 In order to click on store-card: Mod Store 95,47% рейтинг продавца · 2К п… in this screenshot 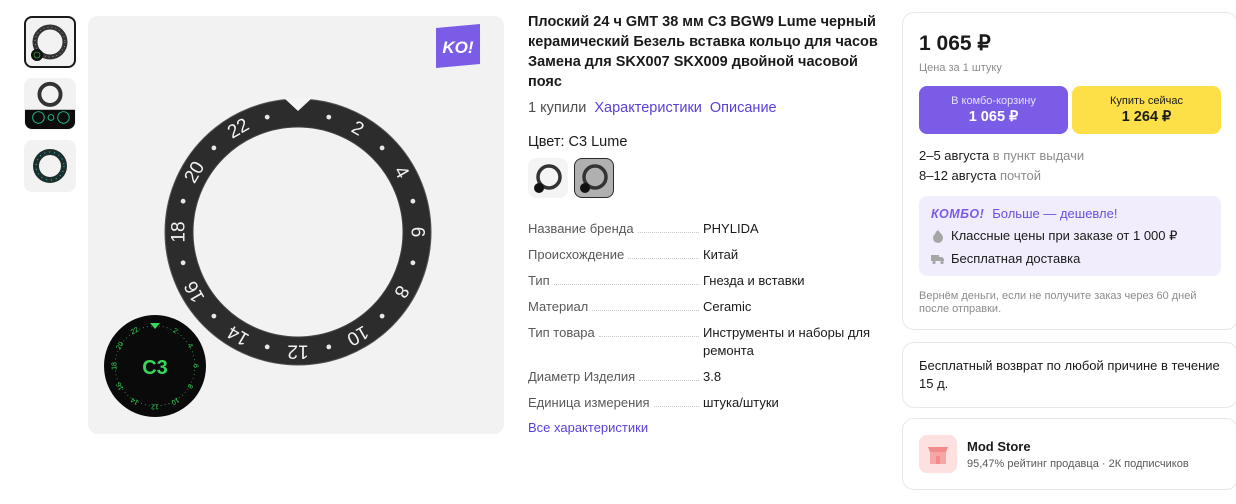, I will do `click(1069, 454)`.